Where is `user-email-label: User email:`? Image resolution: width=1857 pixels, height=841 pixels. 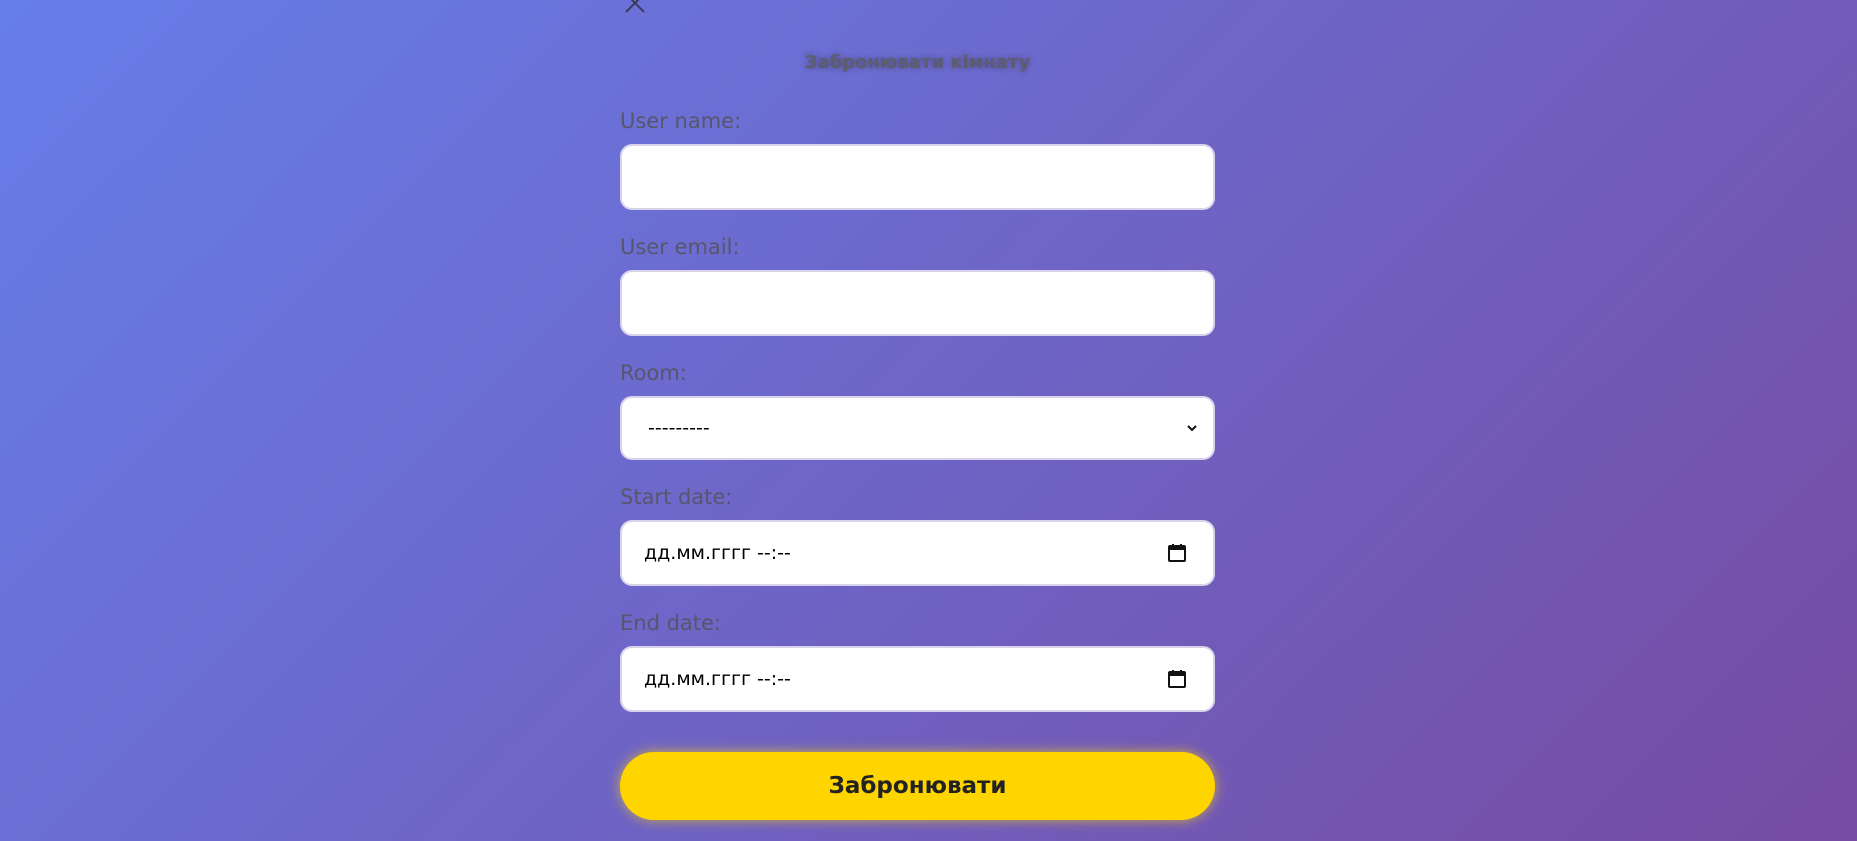 user-email-label: User email: is located at coordinates (680, 247).